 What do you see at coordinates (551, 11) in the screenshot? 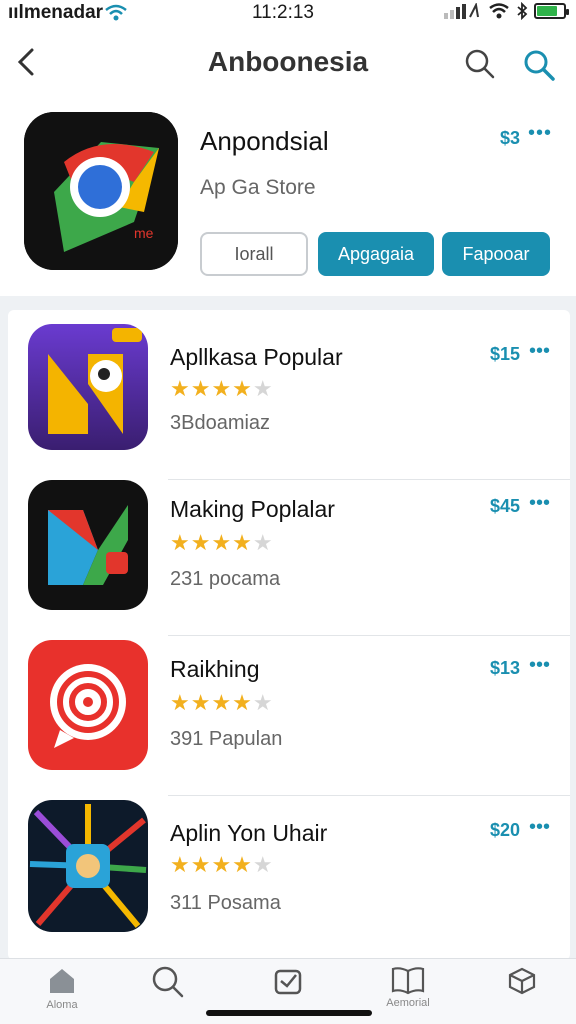
I see `battery-icon` at bounding box center [551, 11].